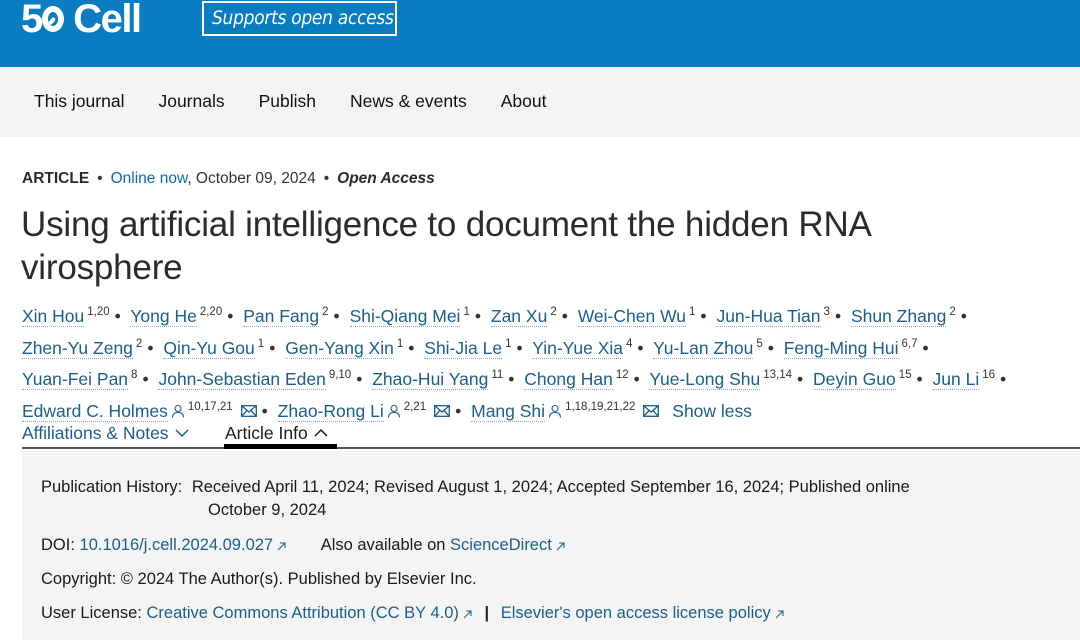 This screenshot has width=1080, height=640. What do you see at coordinates (211, 312) in the screenshot?
I see `affiliation-superscript: 2,20` at bounding box center [211, 312].